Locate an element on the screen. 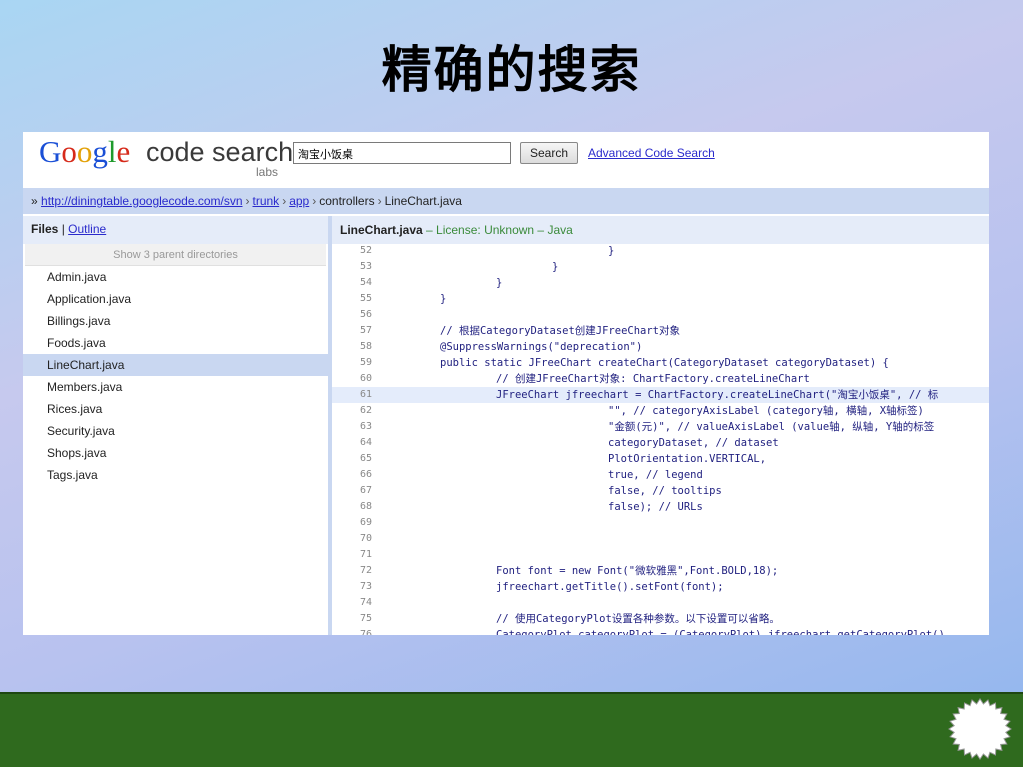  line-number: 60 is located at coordinates (365, 378).